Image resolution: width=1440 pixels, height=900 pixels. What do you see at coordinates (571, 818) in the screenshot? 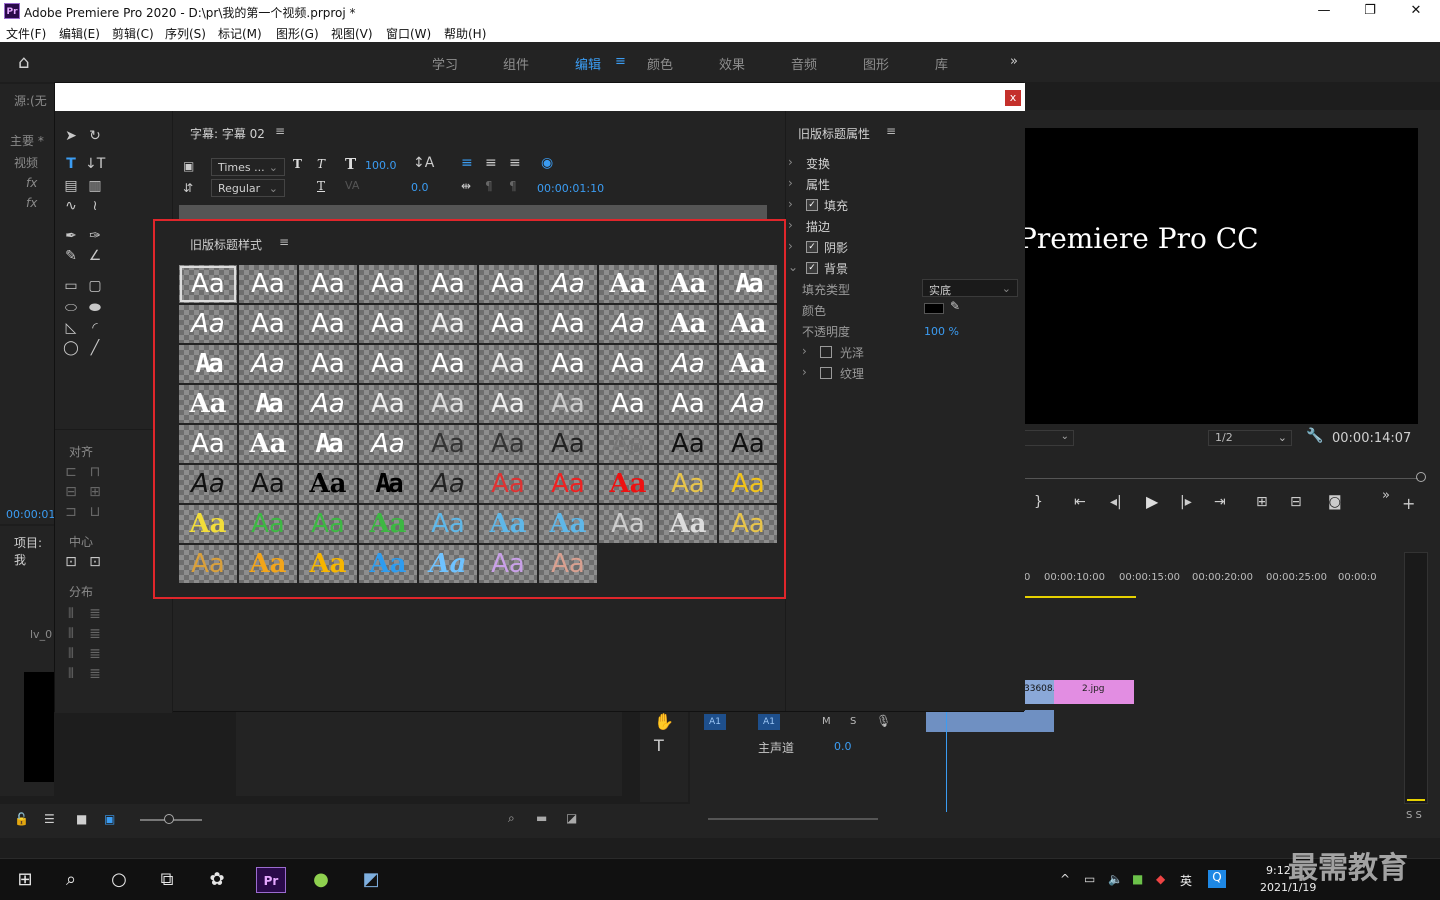
I see `new-item-icon: ◪` at bounding box center [571, 818].